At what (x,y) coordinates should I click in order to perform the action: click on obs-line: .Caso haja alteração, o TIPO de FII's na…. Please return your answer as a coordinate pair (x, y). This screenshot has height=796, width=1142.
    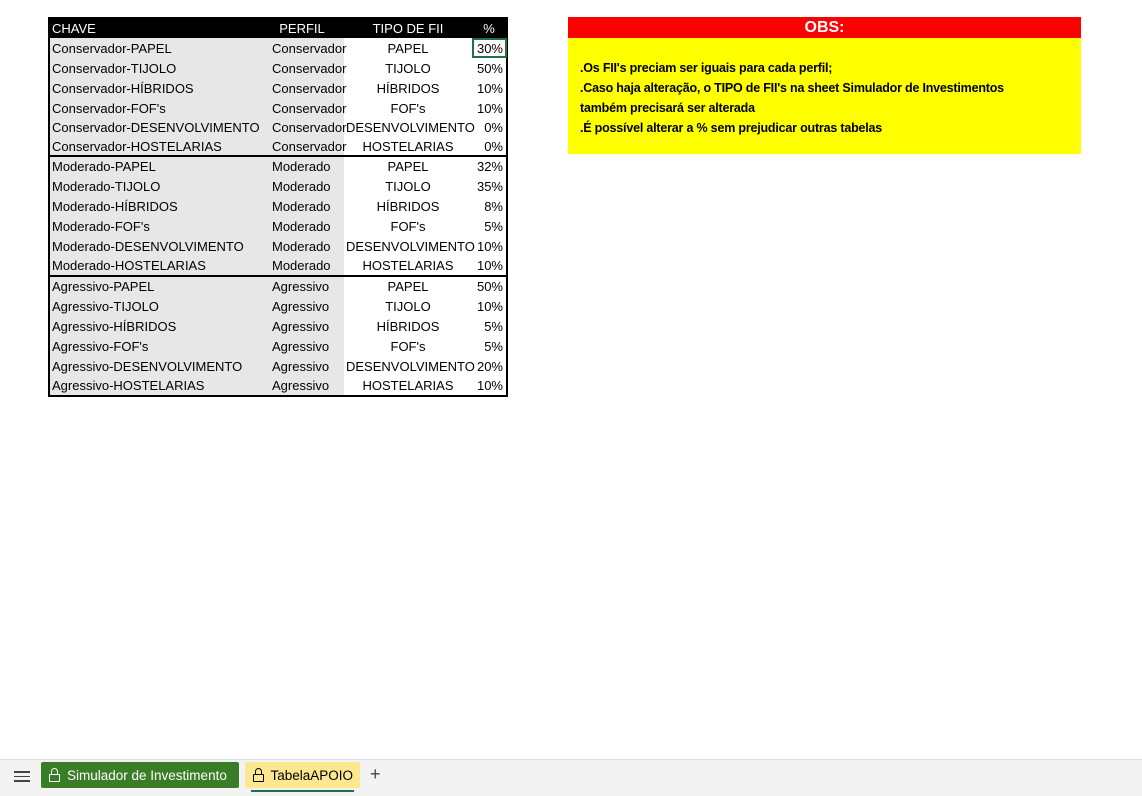
    Looking at the image, I should click on (792, 88).